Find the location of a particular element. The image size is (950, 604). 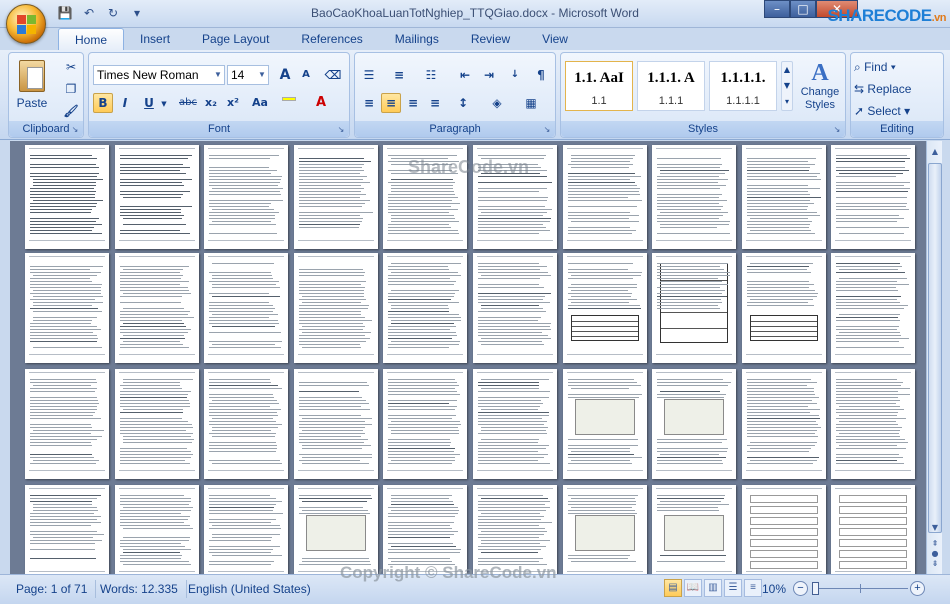

show-formatting-button: ¶ is located at coordinates (541, 75).